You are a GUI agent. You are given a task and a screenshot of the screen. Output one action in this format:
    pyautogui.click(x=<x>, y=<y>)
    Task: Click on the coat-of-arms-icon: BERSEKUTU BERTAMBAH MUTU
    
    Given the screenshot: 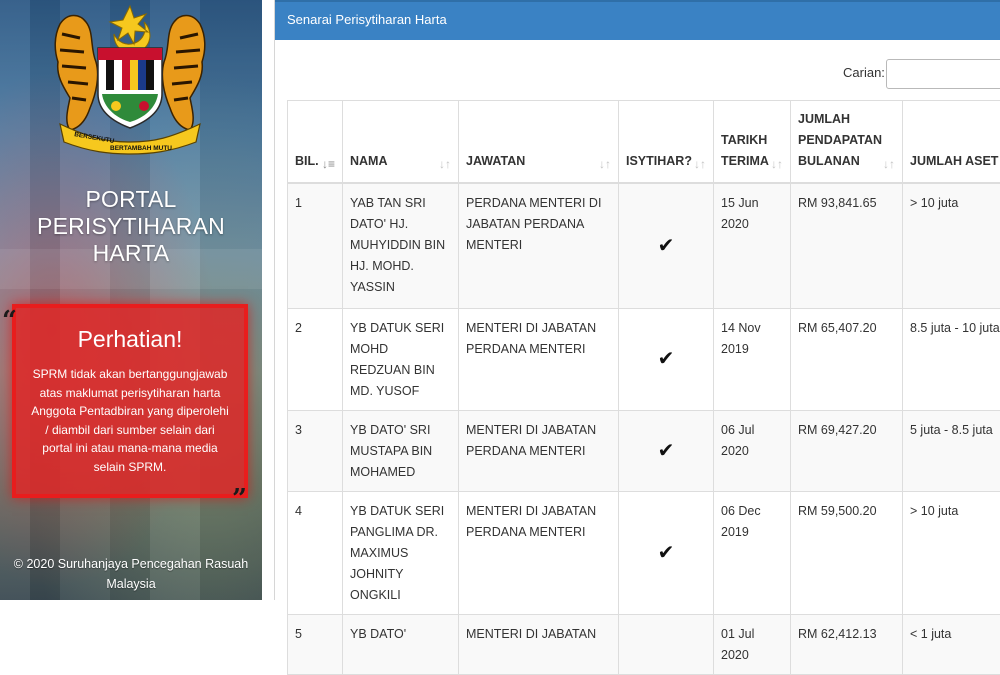 What is the action you would take?
    pyautogui.click(x=130, y=80)
    